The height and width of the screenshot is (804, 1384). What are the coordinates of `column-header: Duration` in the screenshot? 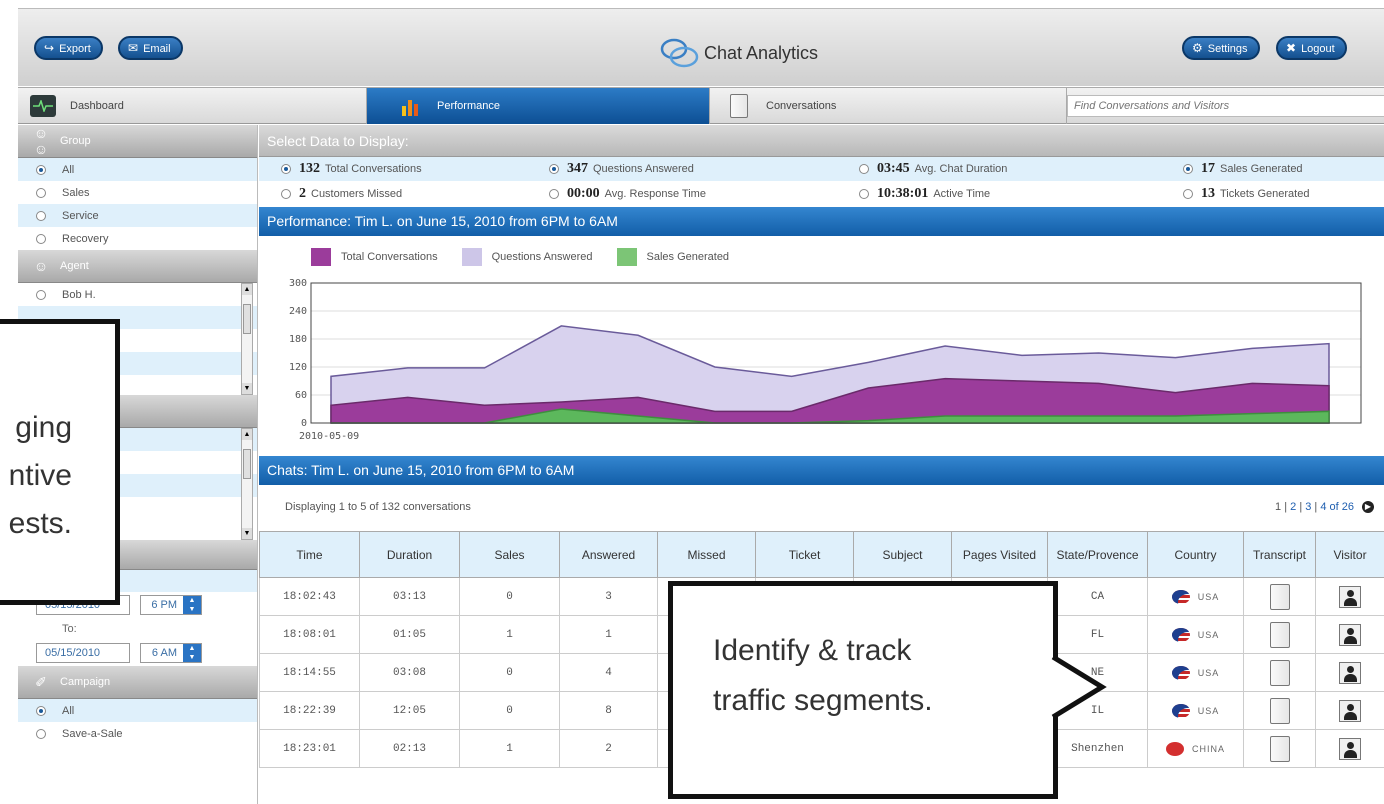 It's located at (409, 554).